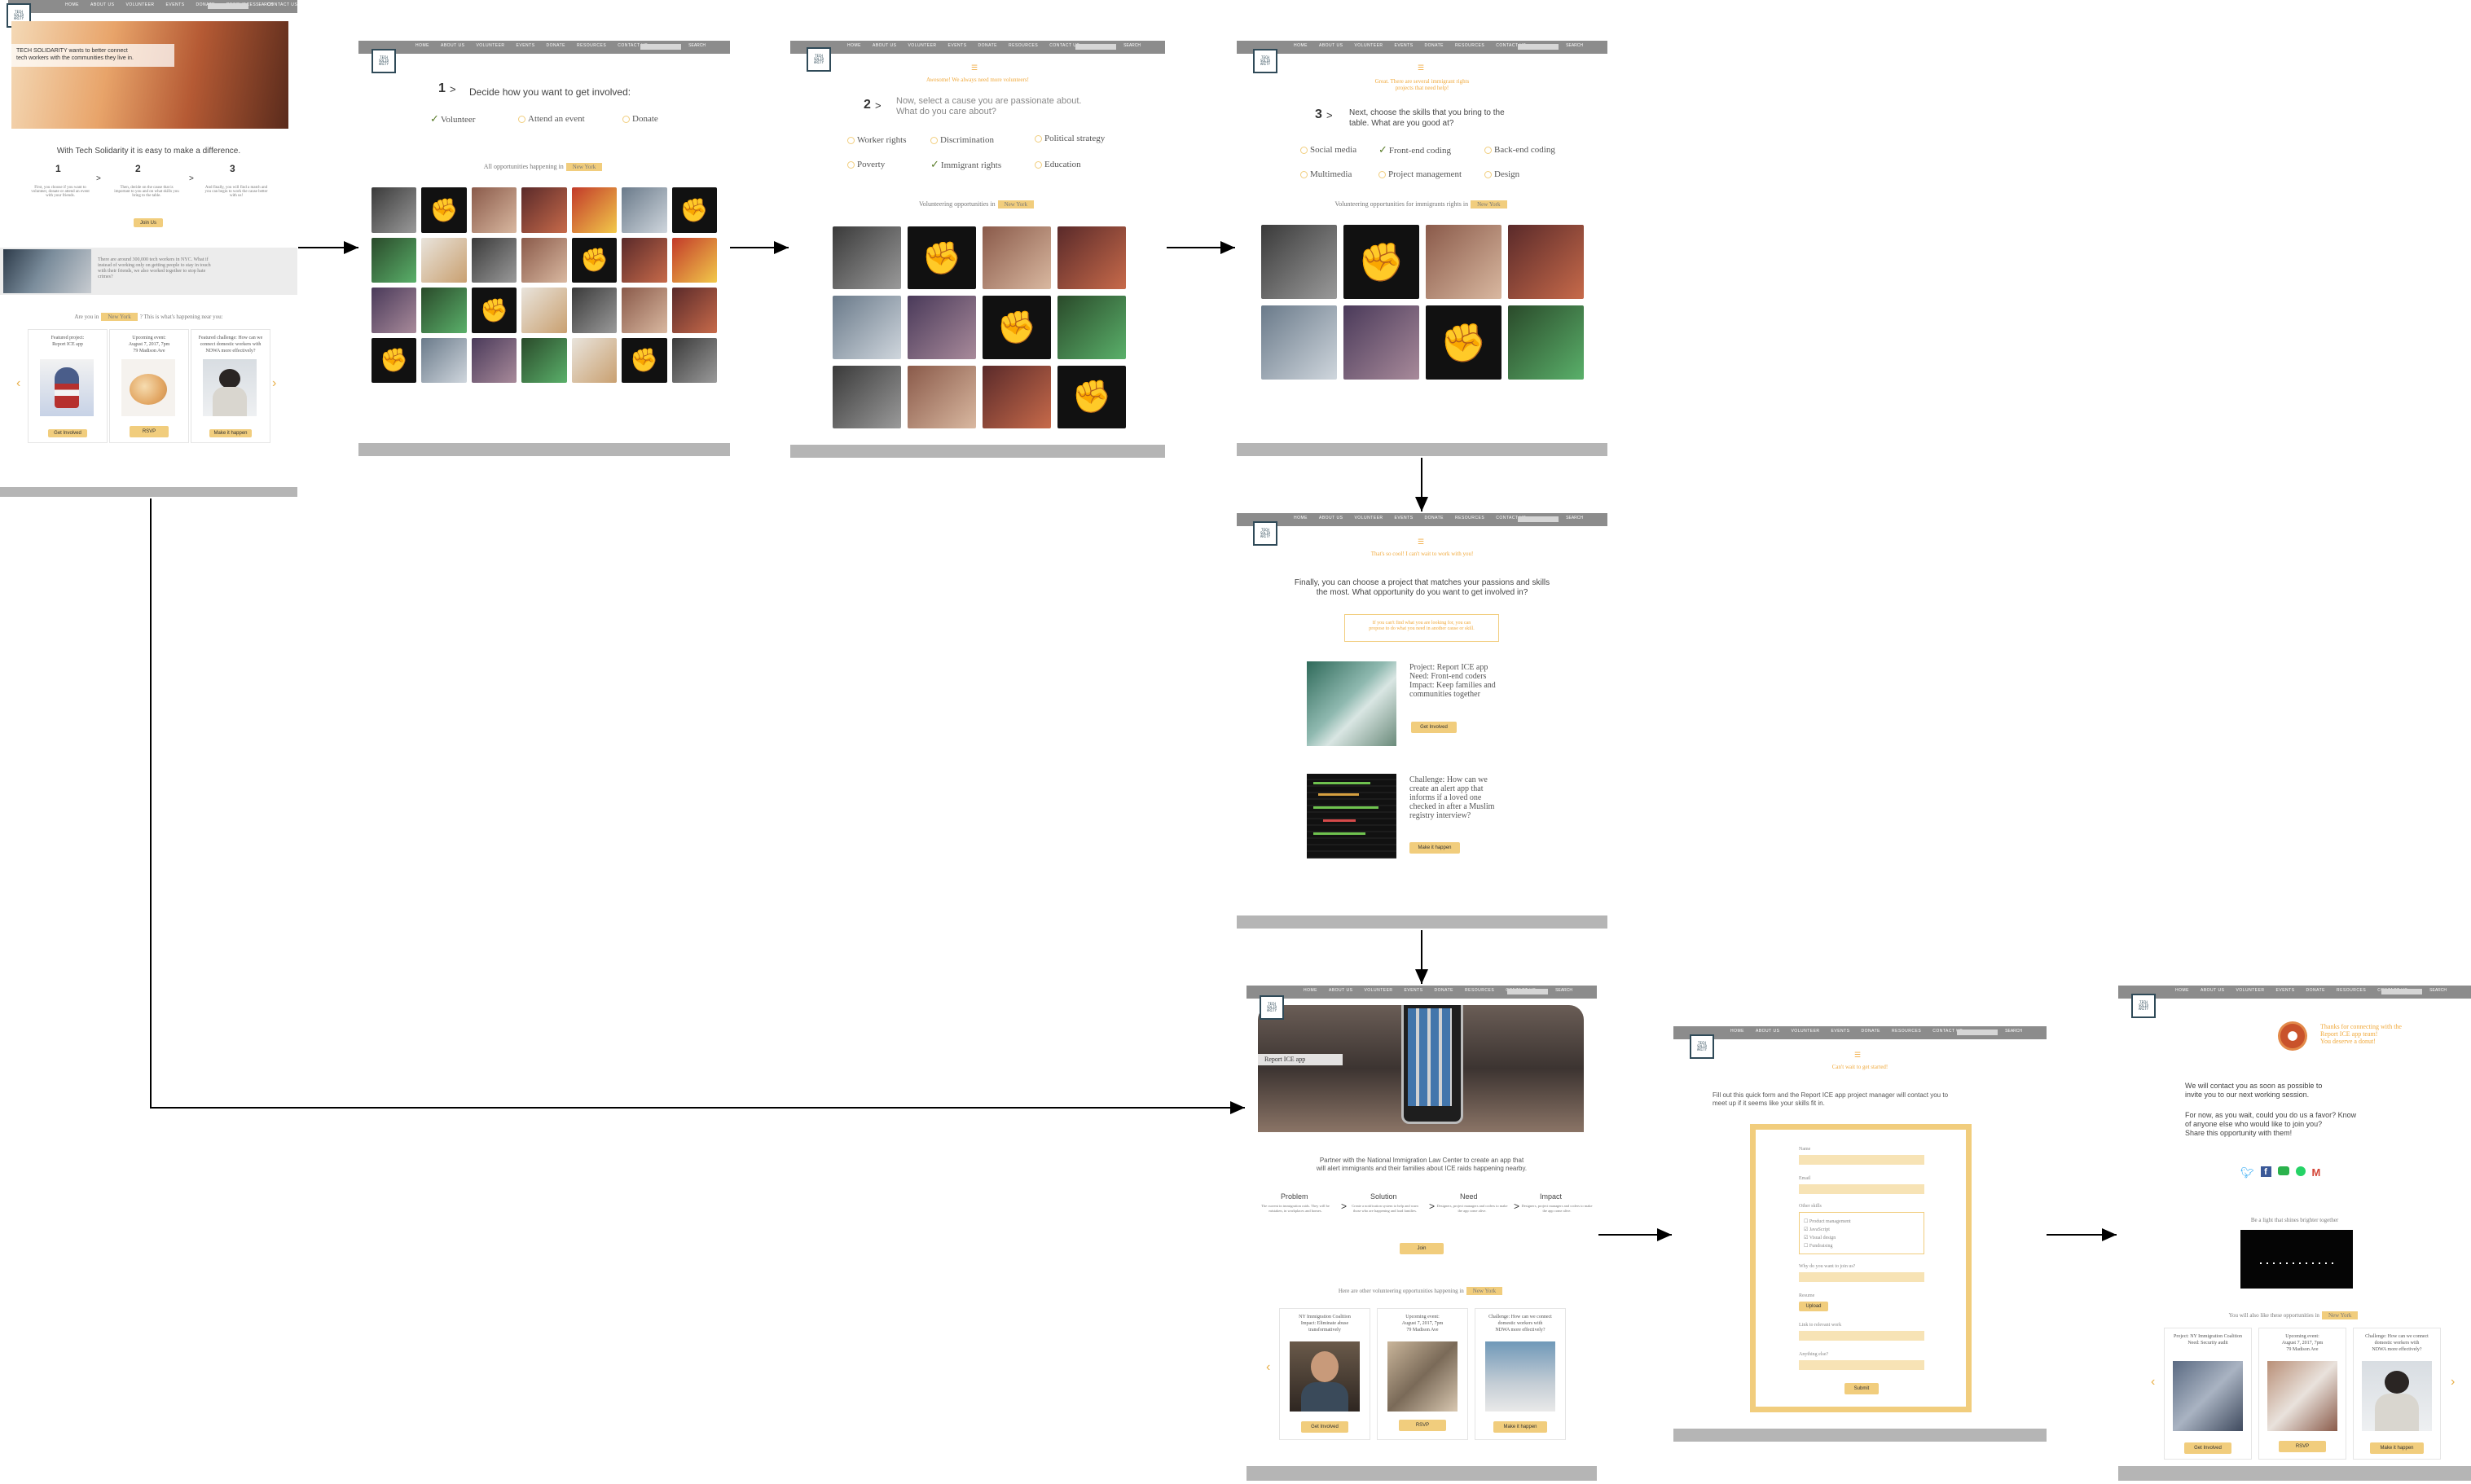  I want to click on option-poverty: Poverty, so click(866, 164).